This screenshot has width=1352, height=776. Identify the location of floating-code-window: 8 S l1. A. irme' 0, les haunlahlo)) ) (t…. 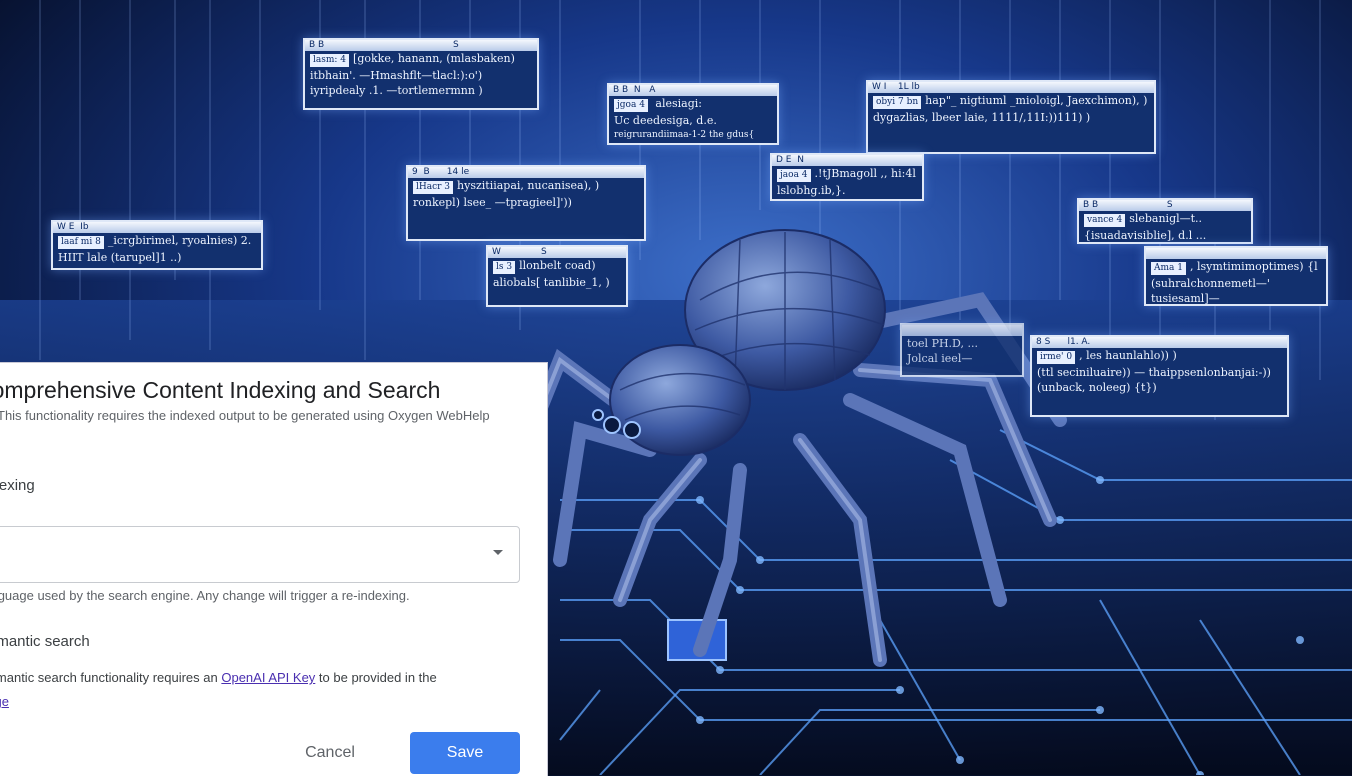
(1159, 376).